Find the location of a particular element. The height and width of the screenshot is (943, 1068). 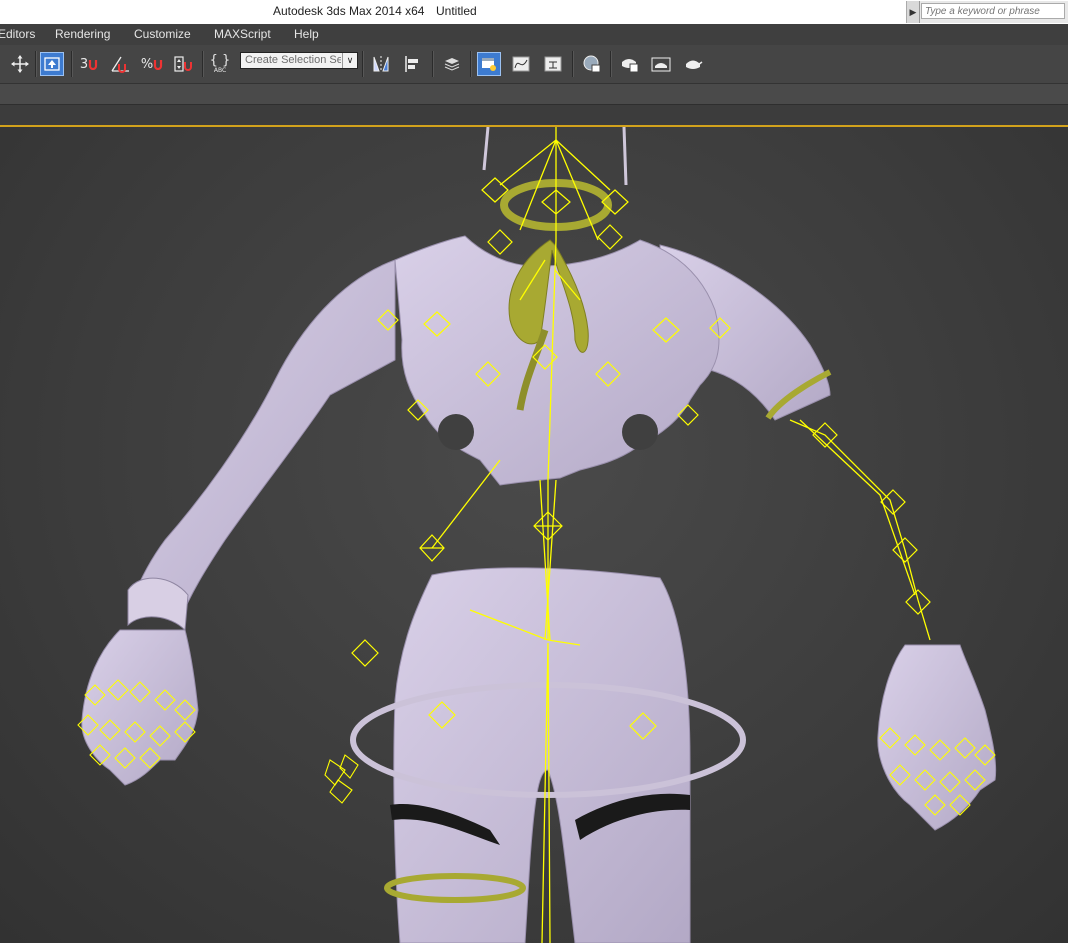

menu-maxscript: MAXScript is located at coordinates (242, 34).